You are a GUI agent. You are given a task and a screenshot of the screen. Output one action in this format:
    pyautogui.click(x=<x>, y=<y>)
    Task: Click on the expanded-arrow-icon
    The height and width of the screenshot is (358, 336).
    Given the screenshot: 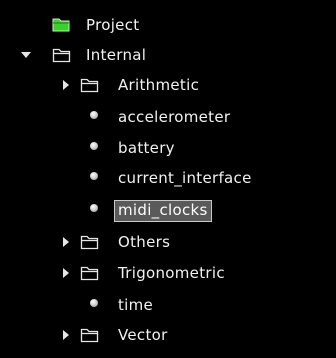 What is the action you would take?
    pyautogui.click(x=26, y=55)
    